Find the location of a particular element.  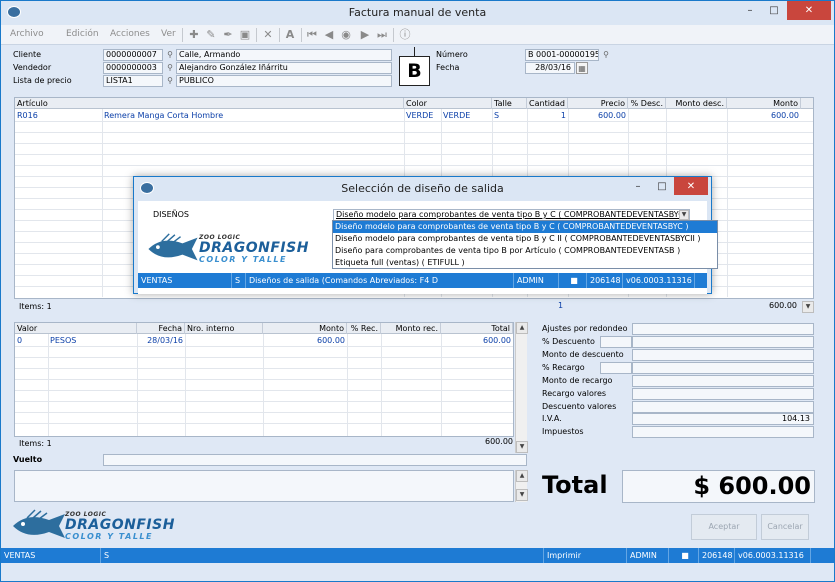

vuelto-field is located at coordinates (315, 460).